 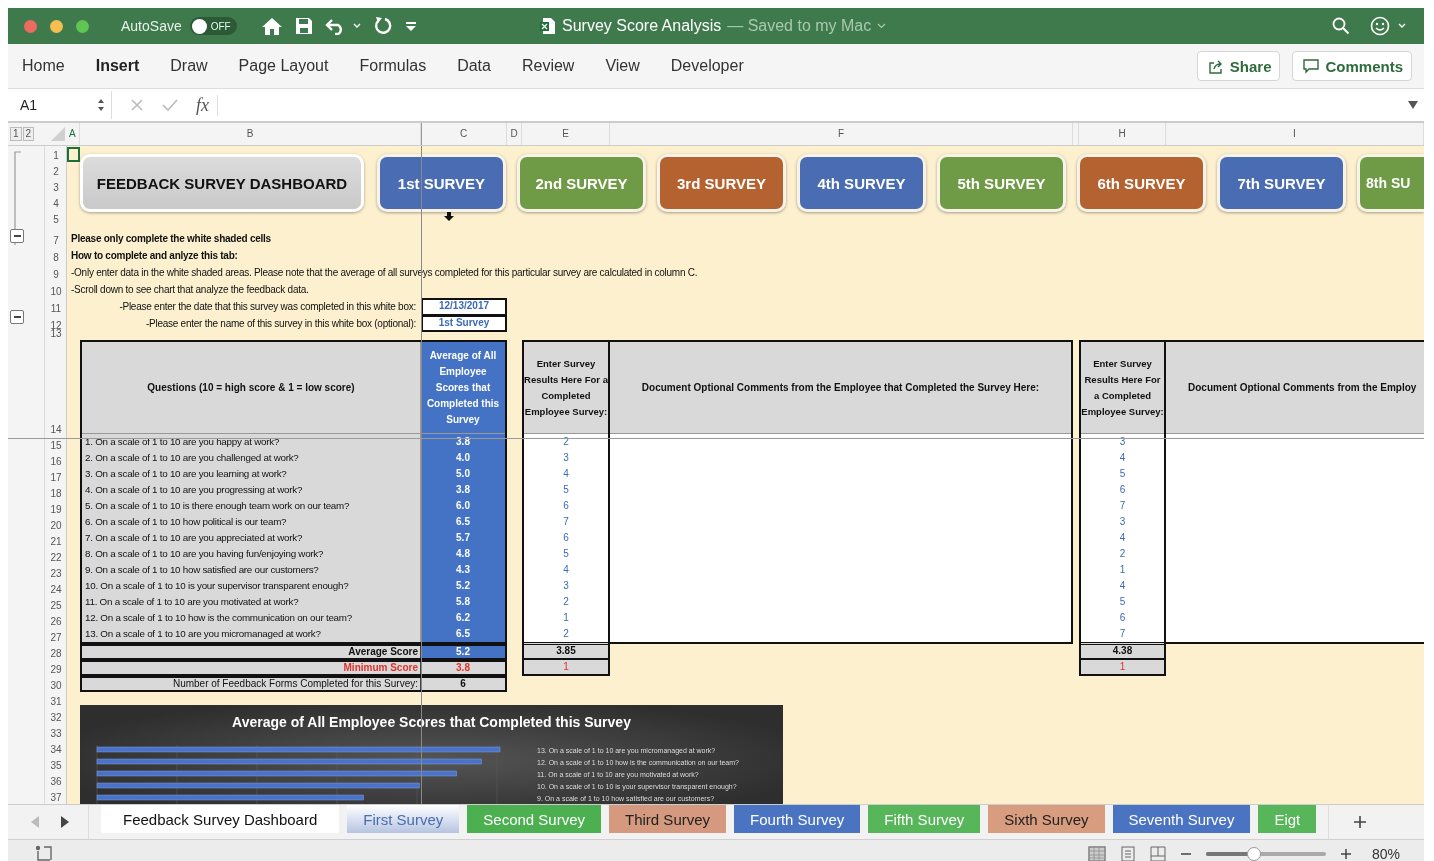 What do you see at coordinates (56, 702) in the screenshot?
I see `row-number: 31` at bounding box center [56, 702].